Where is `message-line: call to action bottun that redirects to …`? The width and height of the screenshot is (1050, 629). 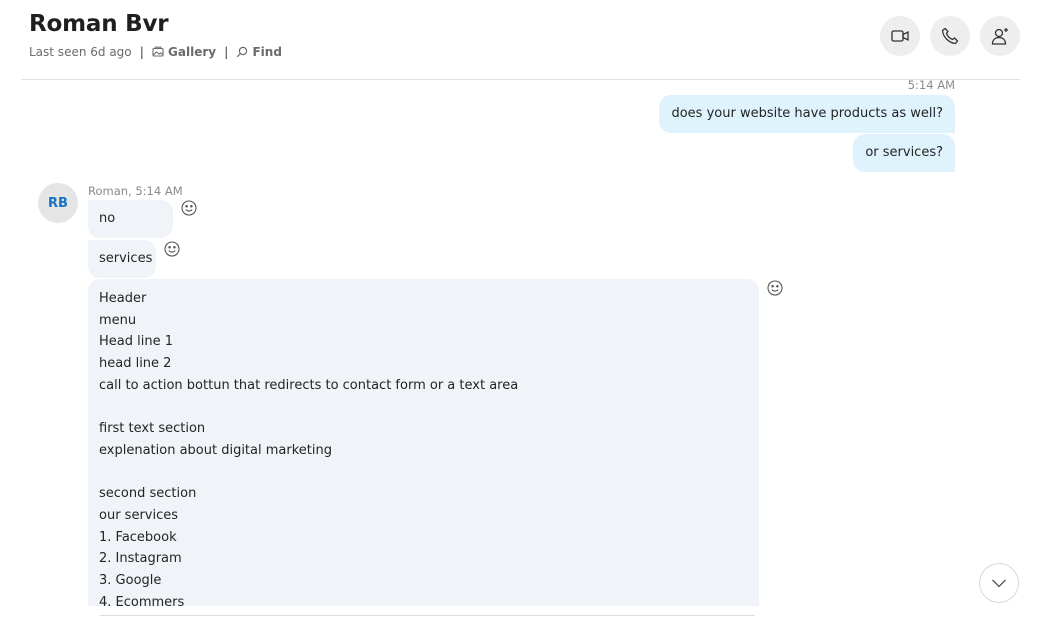
message-line: call to action bottun that redirects to … is located at coordinates (309, 385).